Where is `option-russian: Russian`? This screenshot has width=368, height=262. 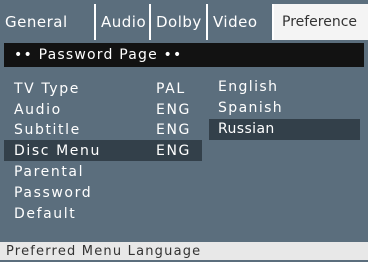
option-russian: Russian is located at coordinates (246, 129).